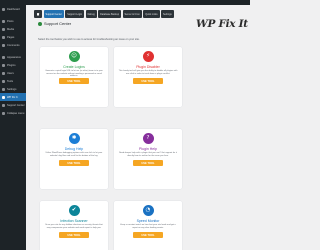  Describe the element at coordinates (3, 97) in the screenshot. I see `wpfixit-icon` at that location.